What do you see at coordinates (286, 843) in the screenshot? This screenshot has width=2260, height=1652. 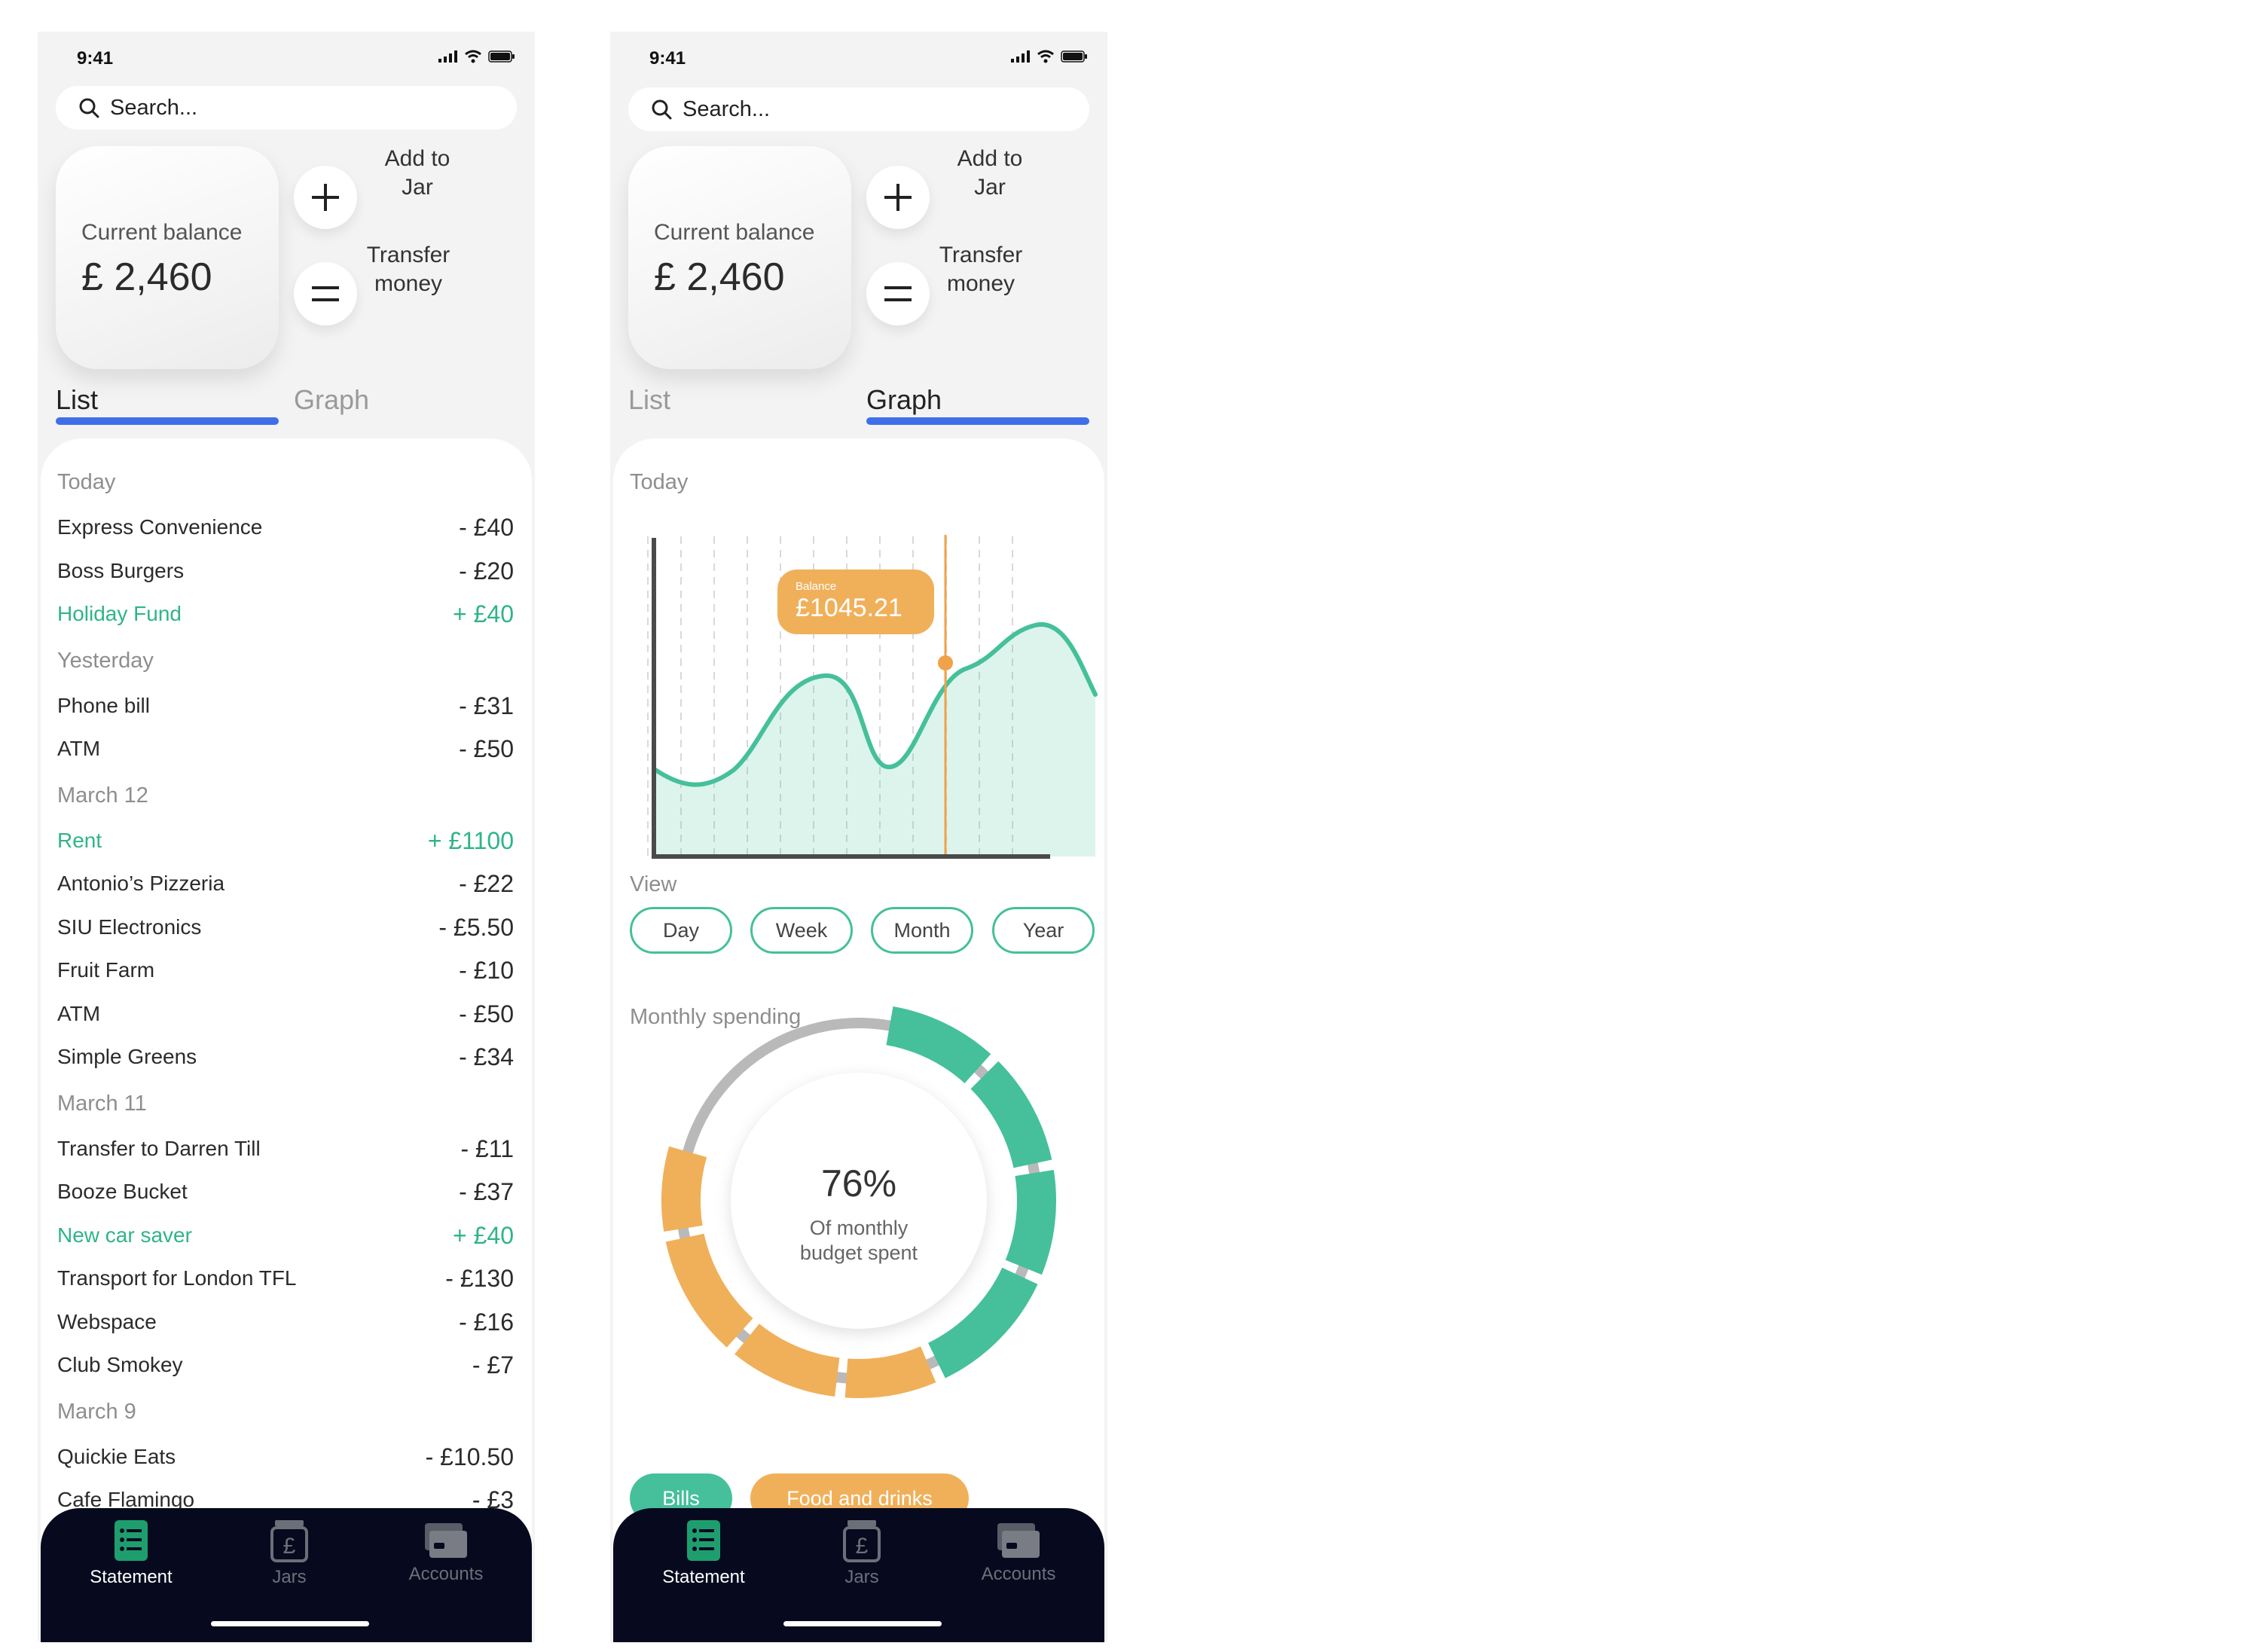 I see `transaction-row: Rent + £1100` at bounding box center [286, 843].